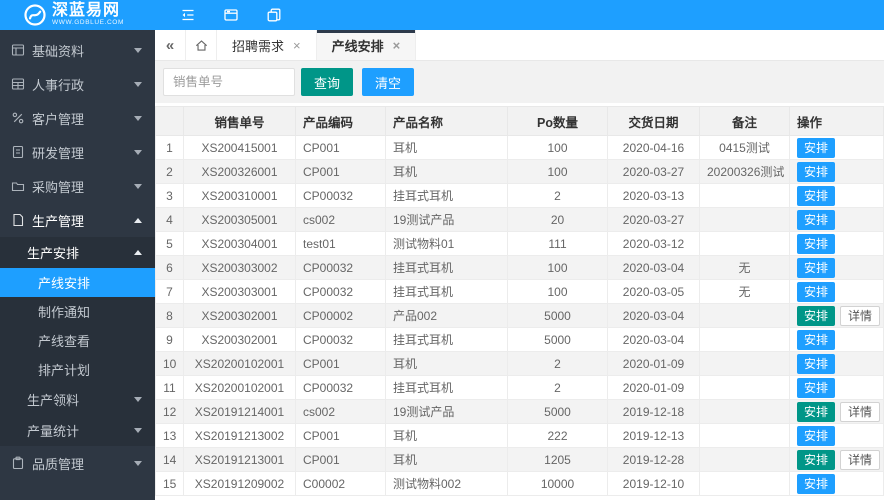 This screenshot has height=500, width=884. Describe the element at coordinates (18, 186) in the screenshot. I see `purchase-icon` at that location.